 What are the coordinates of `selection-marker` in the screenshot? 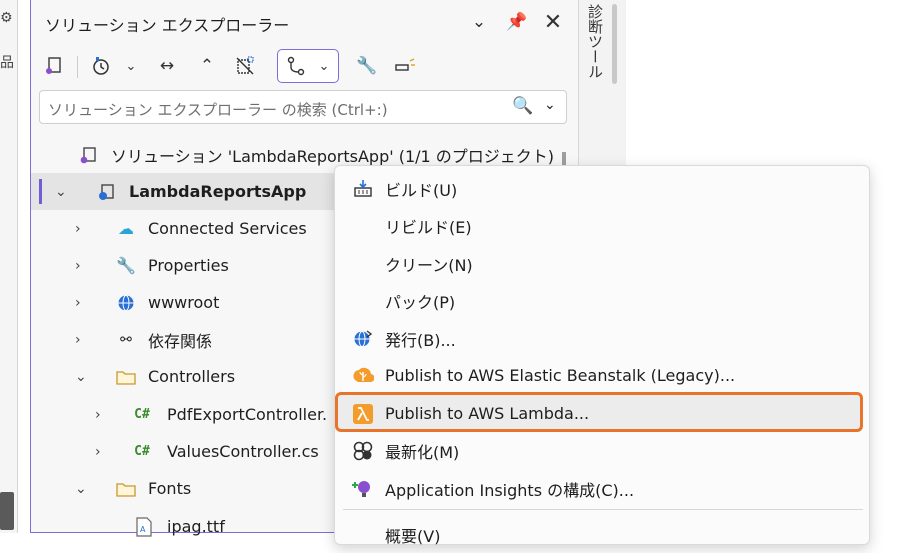 It's located at (40, 191).